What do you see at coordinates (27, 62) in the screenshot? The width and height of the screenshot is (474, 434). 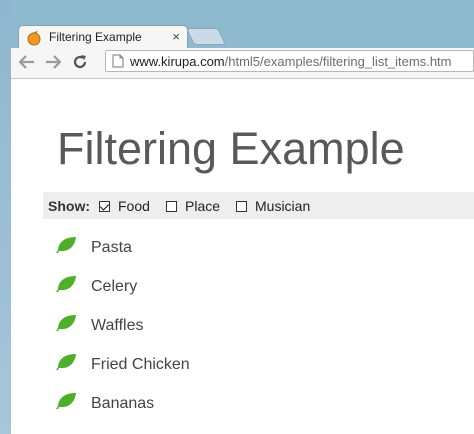 I see `back-arrow-icon` at bounding box center [27, 62].